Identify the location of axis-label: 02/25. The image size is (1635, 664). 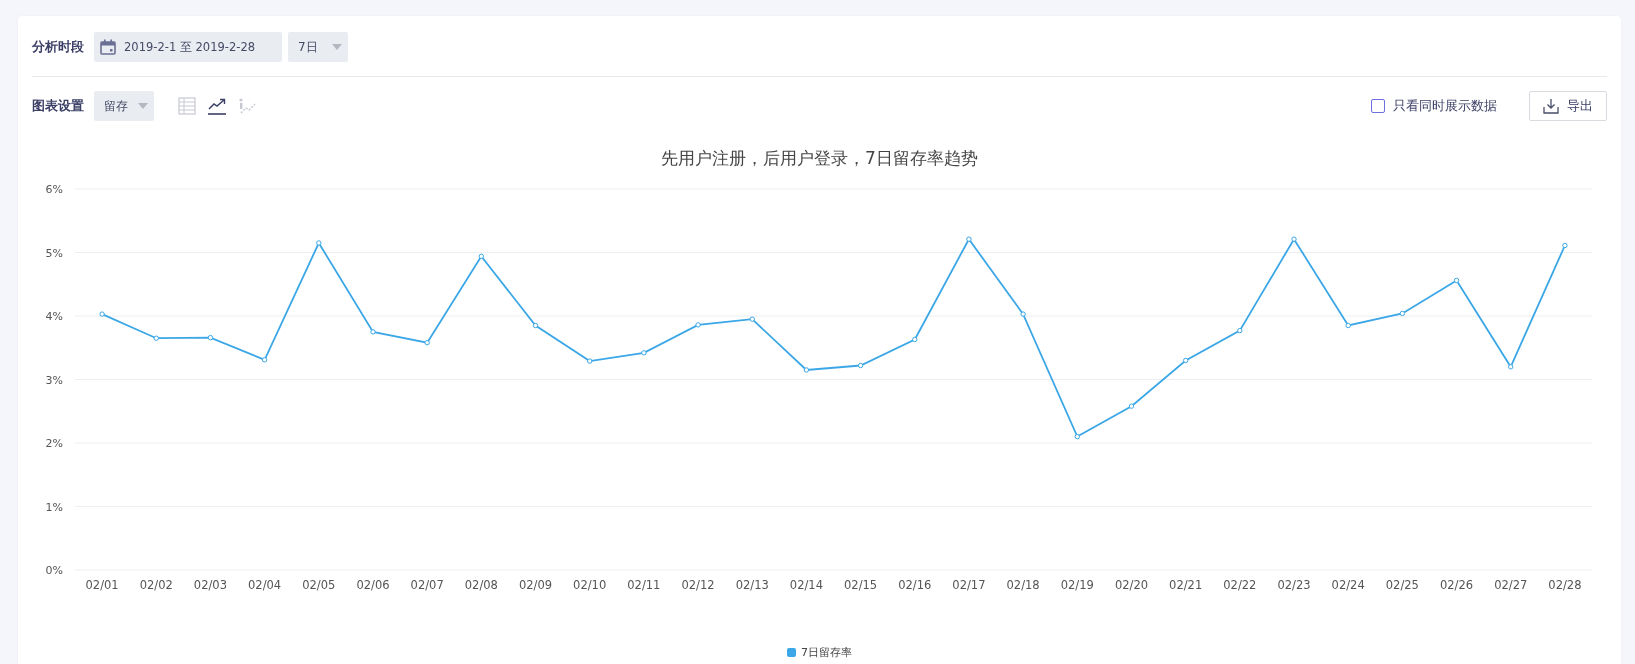
(1402, 585).